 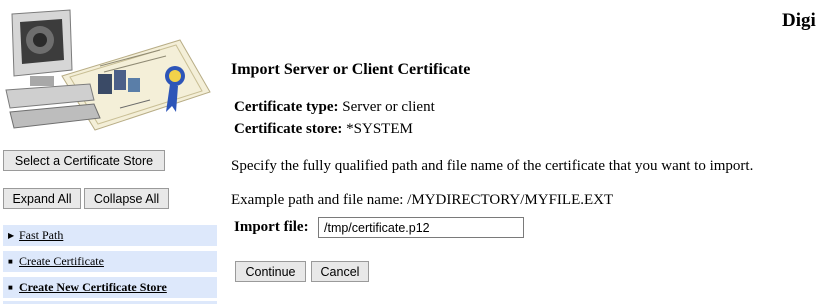 What do you see at coordinates (799, 20) in the screenshot?
I see `app-title: Digi` at bounding box center [799, 20].